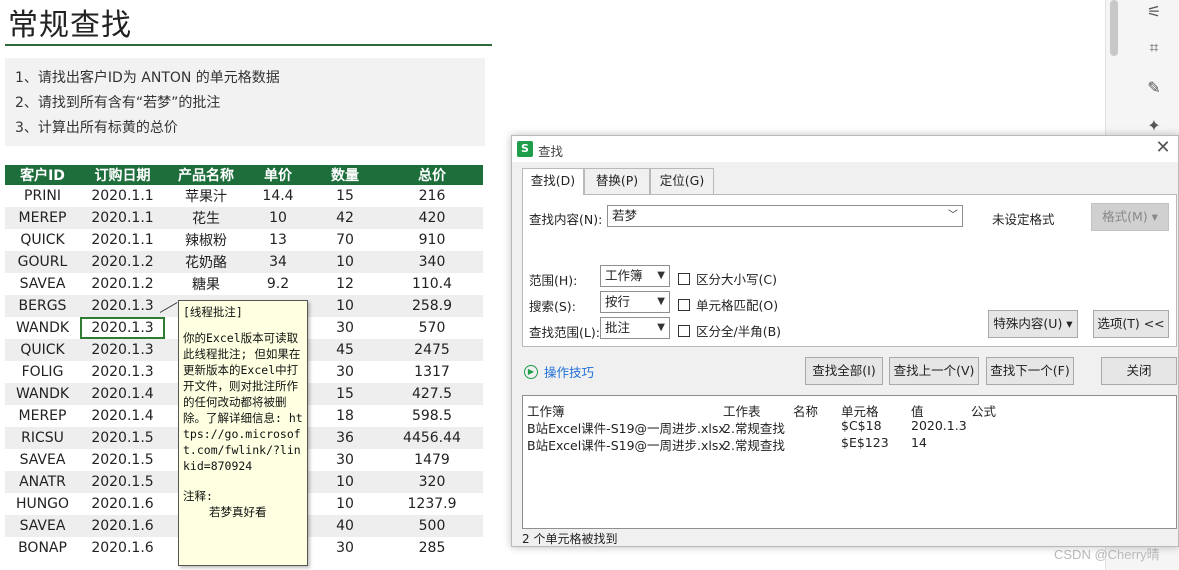  What do you see at coordinates (1033, 324) in the screenshot?
I see `special-content-button: 特殊内容(U) ▾` at bounding box center [1033, 324].